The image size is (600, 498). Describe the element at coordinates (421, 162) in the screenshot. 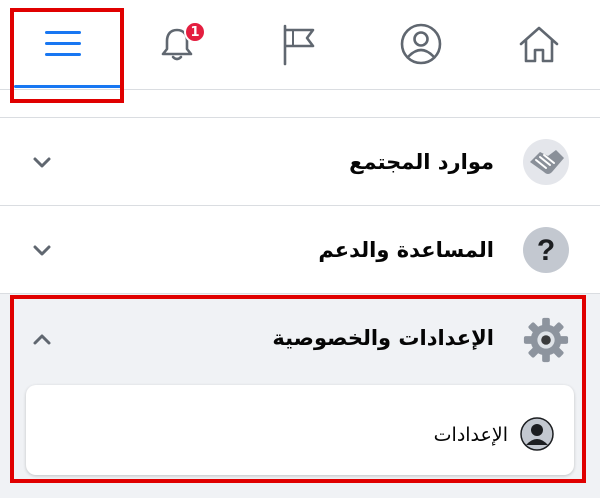

I see `menu-section-label: موارد المجتمع` at that location.